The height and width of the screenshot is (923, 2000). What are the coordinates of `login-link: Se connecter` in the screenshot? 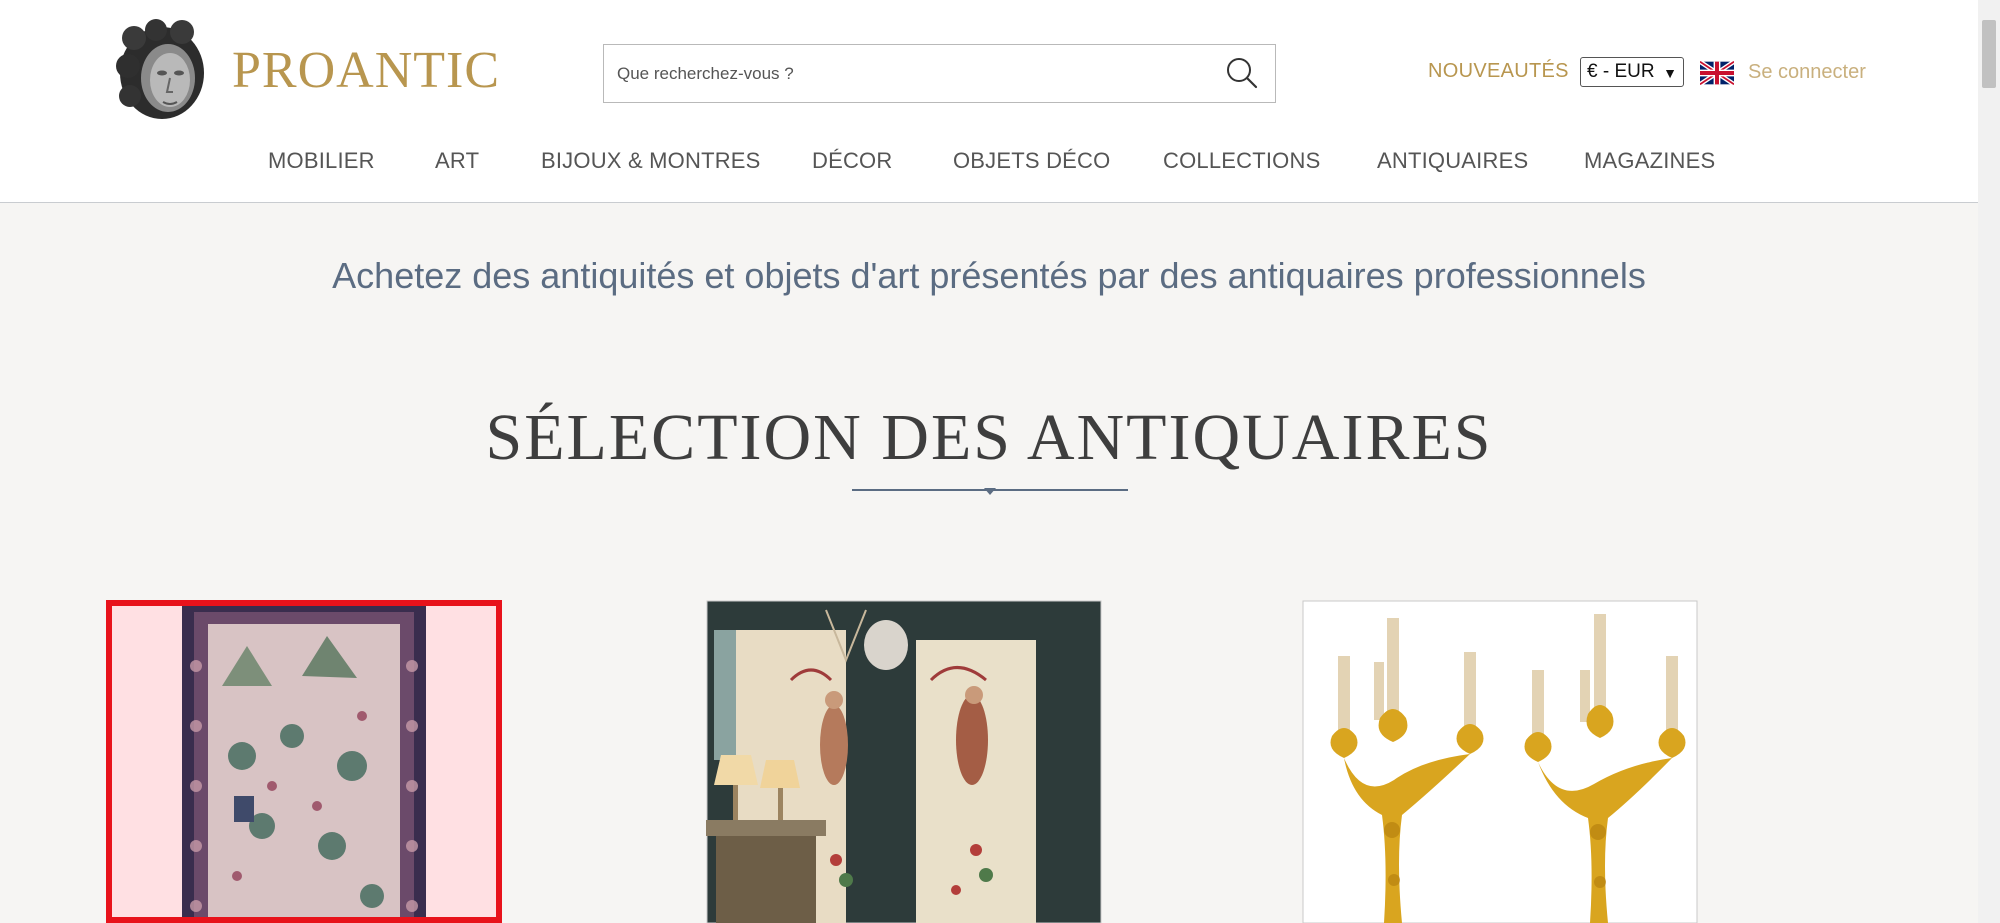 It's located at (1807, 72).